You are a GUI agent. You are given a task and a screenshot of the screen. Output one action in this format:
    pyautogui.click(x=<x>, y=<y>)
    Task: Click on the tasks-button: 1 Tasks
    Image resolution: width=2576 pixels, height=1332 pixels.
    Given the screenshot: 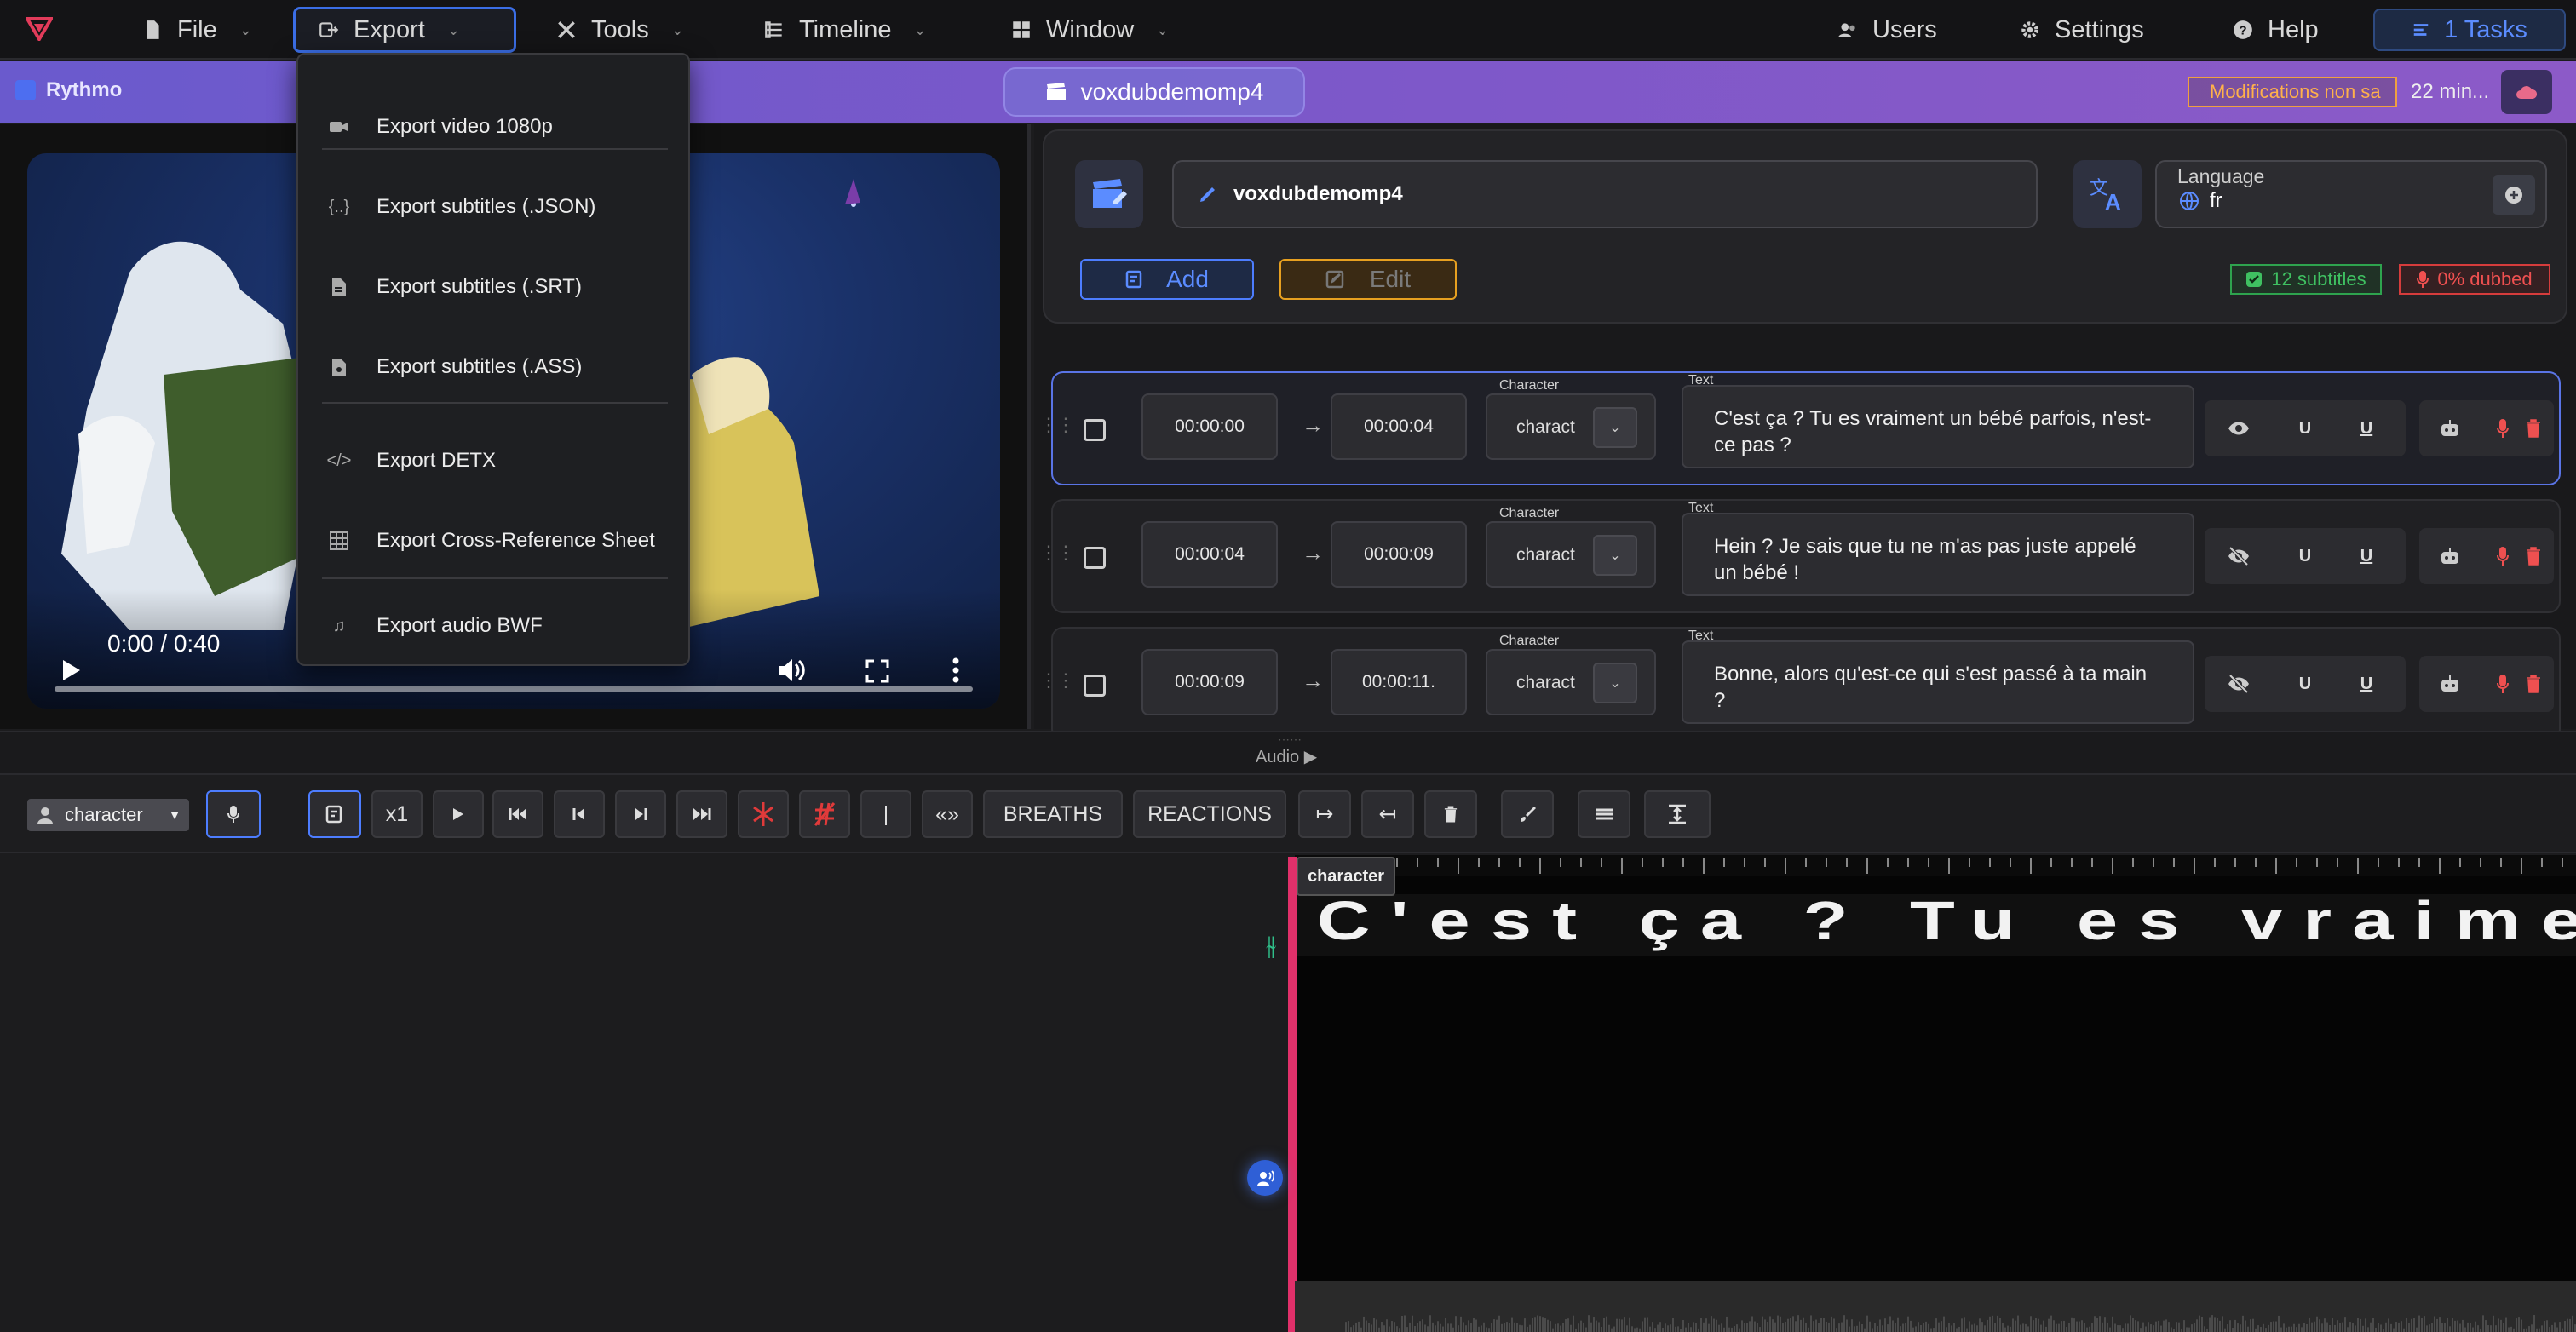 What is the action you would take?
    pyautogui.click(x=2470, y=30)
    